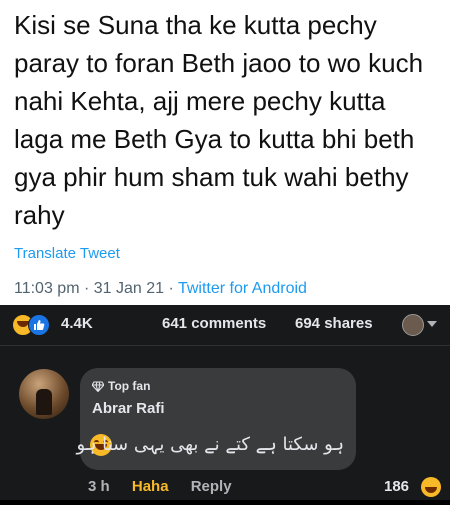 Image resolution: width=450 pixels, height=505 pixels. What do you see at coordinates (47, 288) in the screenshot?
I see `tweet-time: 11:03 pm` at bounding box center [47, 288].